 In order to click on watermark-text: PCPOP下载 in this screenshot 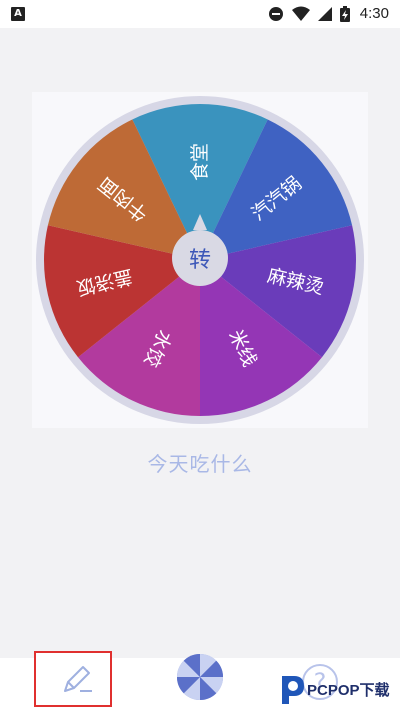, I will do `click(348, 690)`.